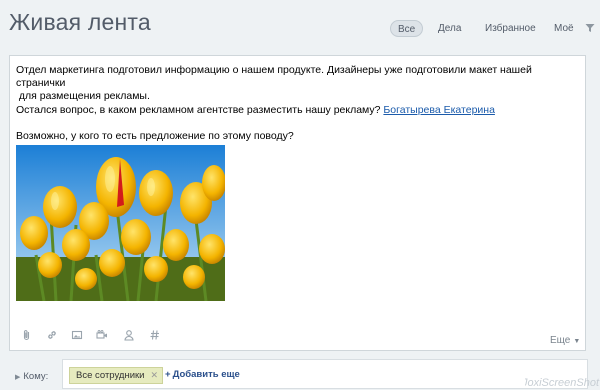 Image resolution: width=600 pixels, height=390 pixels. I want to click on user-mention: Богатырева Екатерина, so click(439, 110).